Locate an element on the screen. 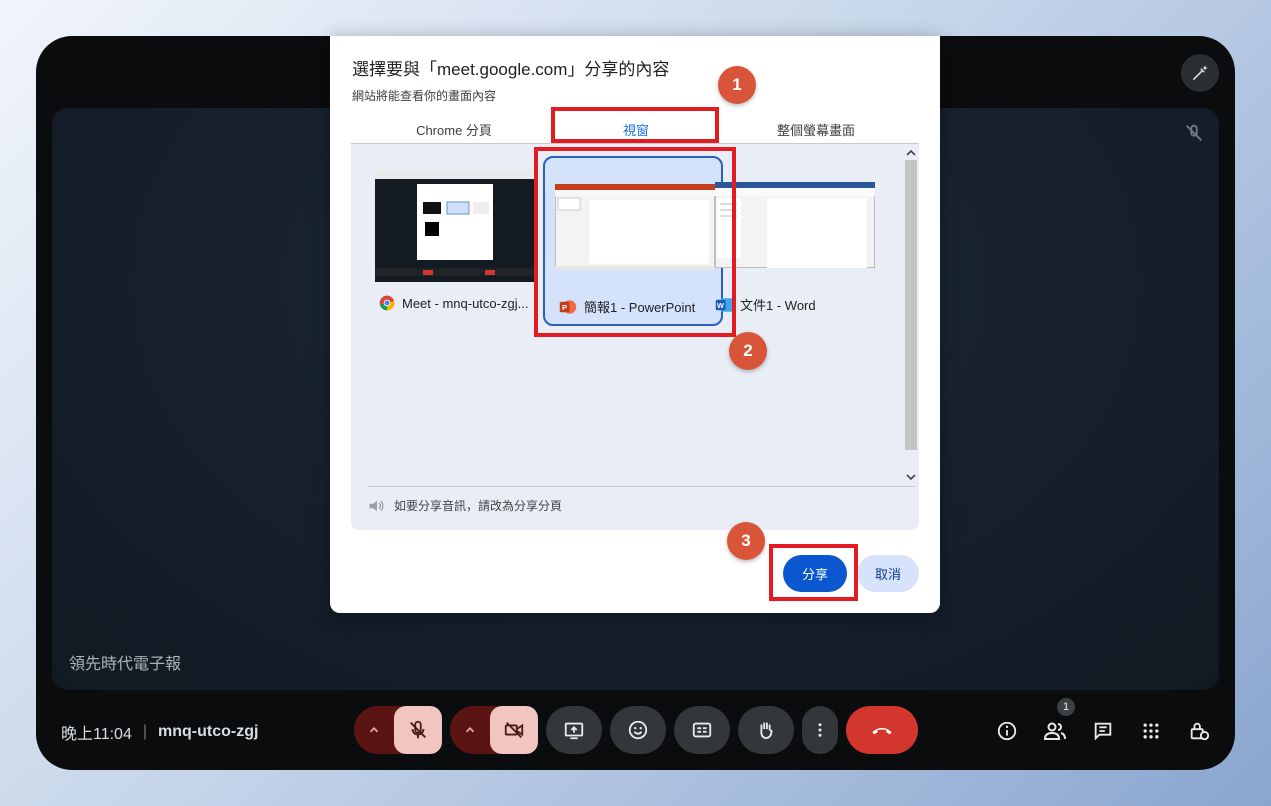 The image size is (1271, 806). emoji-icon is located at coordinates (638, 730).